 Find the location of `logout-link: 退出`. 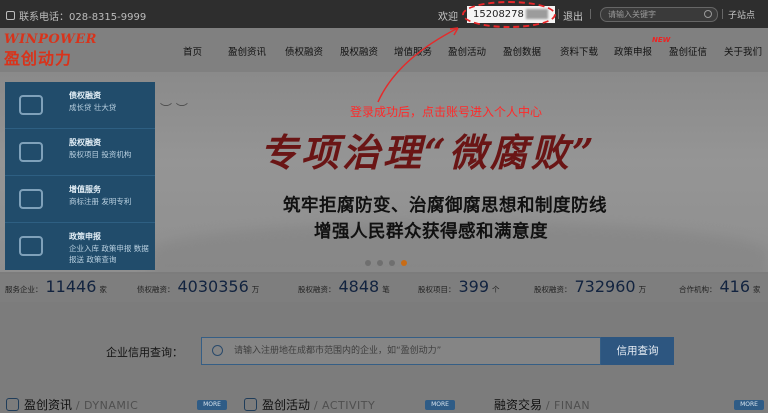

logout-link: 退出 is located at coordinates (573, 15).